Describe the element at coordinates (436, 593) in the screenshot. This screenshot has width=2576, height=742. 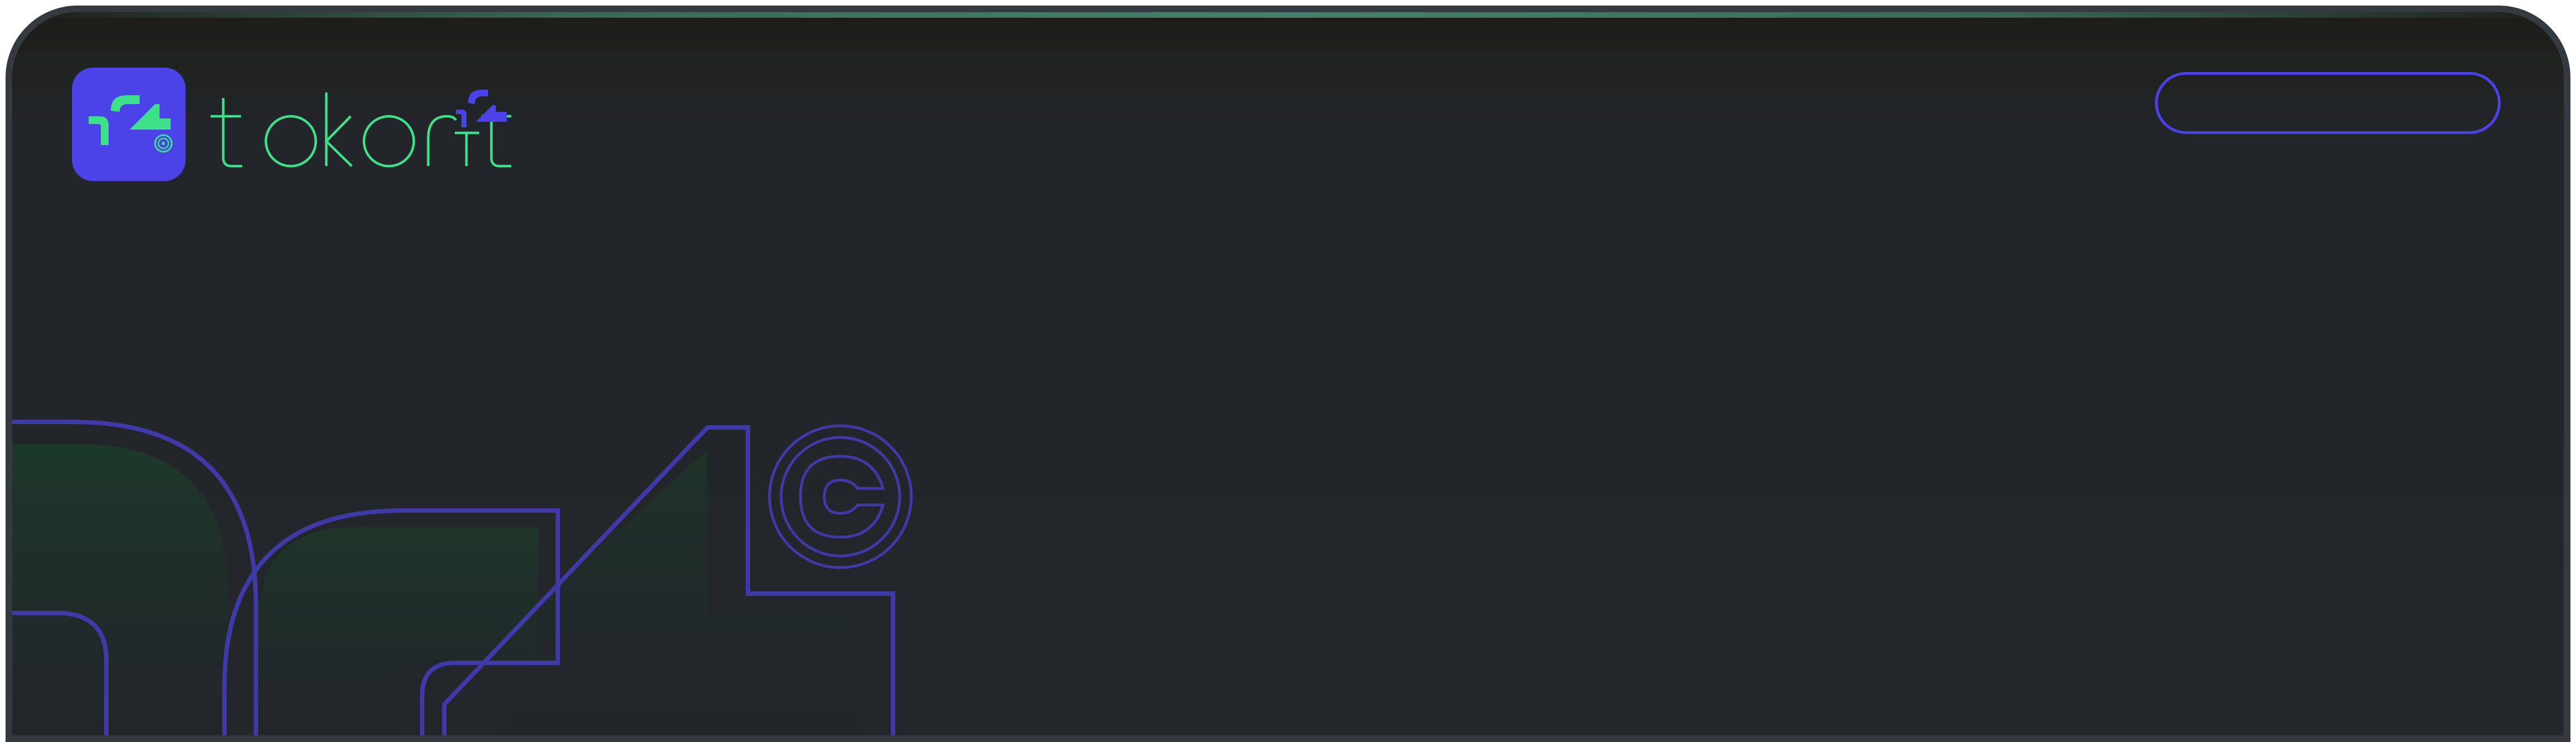
I see `hero-filled-shapes` at that location.